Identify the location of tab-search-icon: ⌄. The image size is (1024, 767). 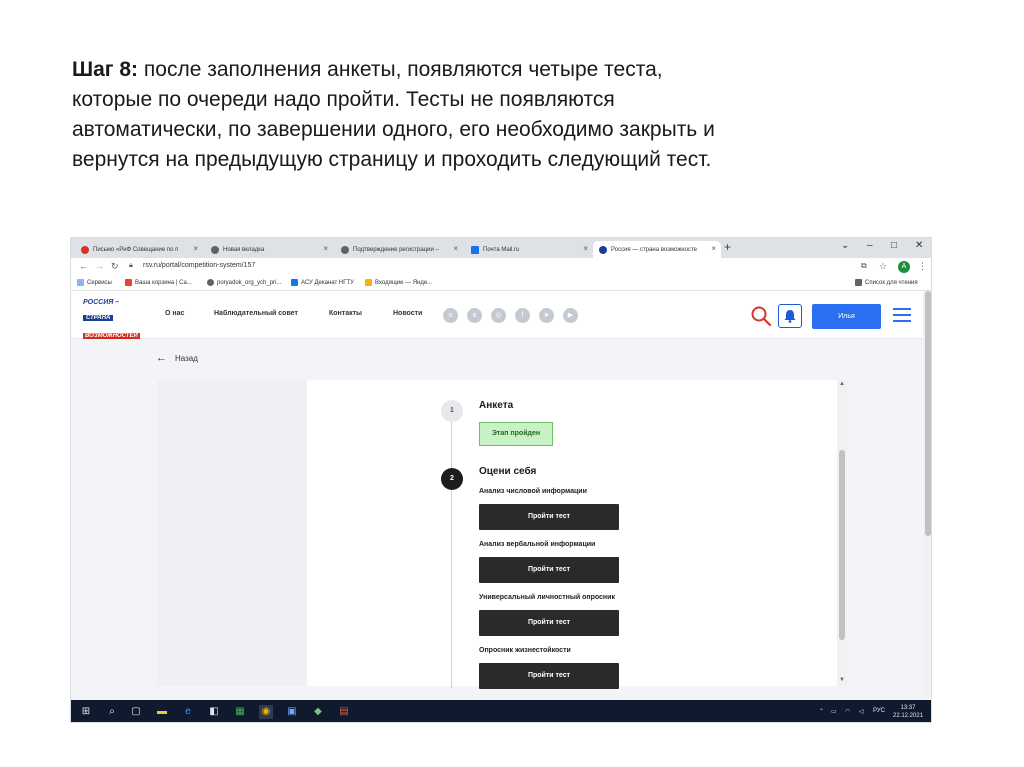
(845, 245).